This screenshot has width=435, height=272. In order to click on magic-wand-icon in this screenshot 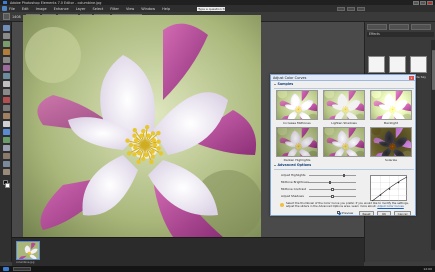, I will do `click(6, 76)`.